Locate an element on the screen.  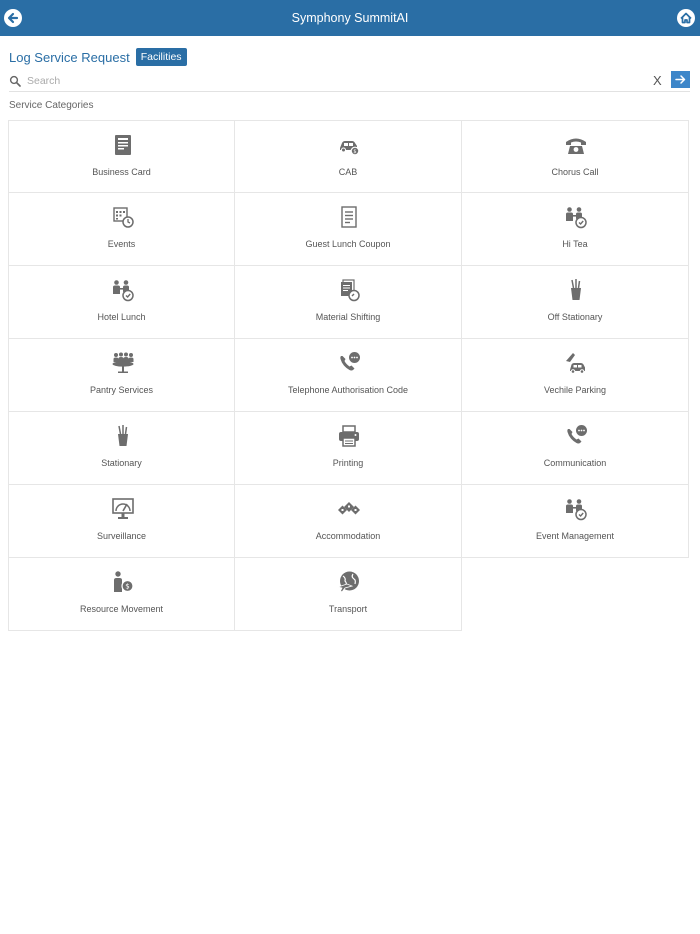
category-label: Stationary is located at coordinates (121, 463).